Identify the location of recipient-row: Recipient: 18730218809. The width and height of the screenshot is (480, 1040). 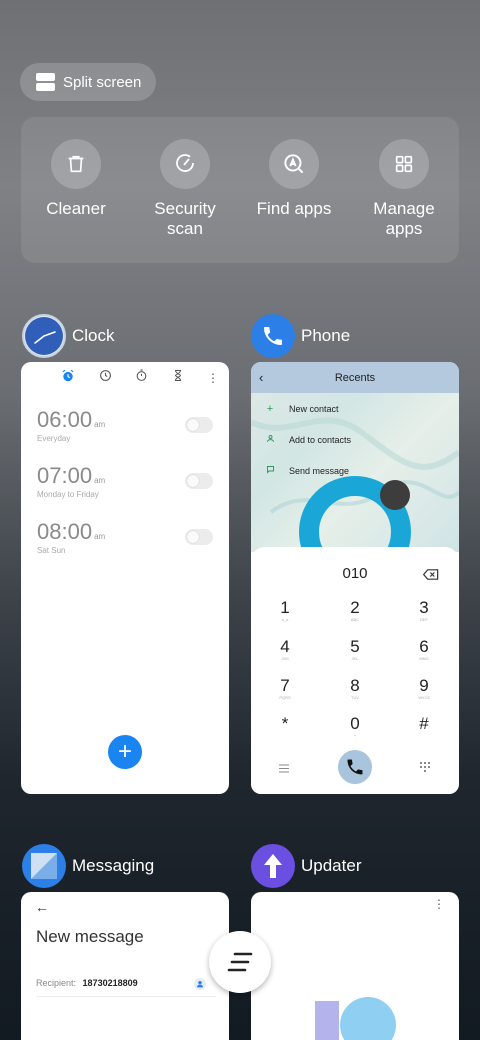
(87, 983).